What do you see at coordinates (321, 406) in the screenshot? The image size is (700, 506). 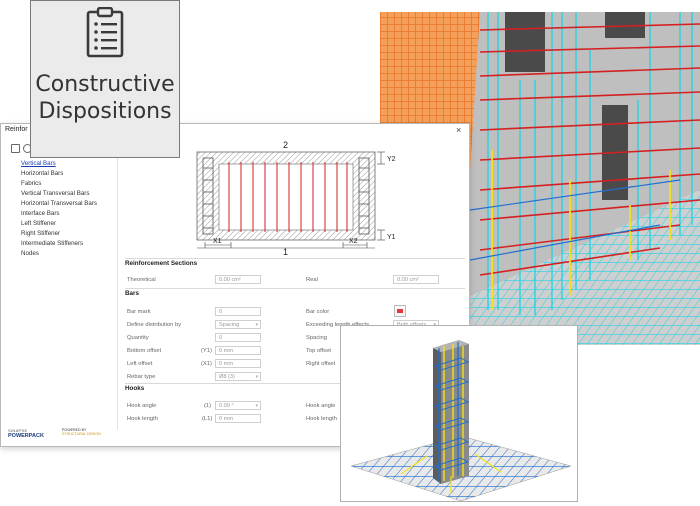 I see `hook-angle-right-label: Hook angle` at bounding box center [321, 406].